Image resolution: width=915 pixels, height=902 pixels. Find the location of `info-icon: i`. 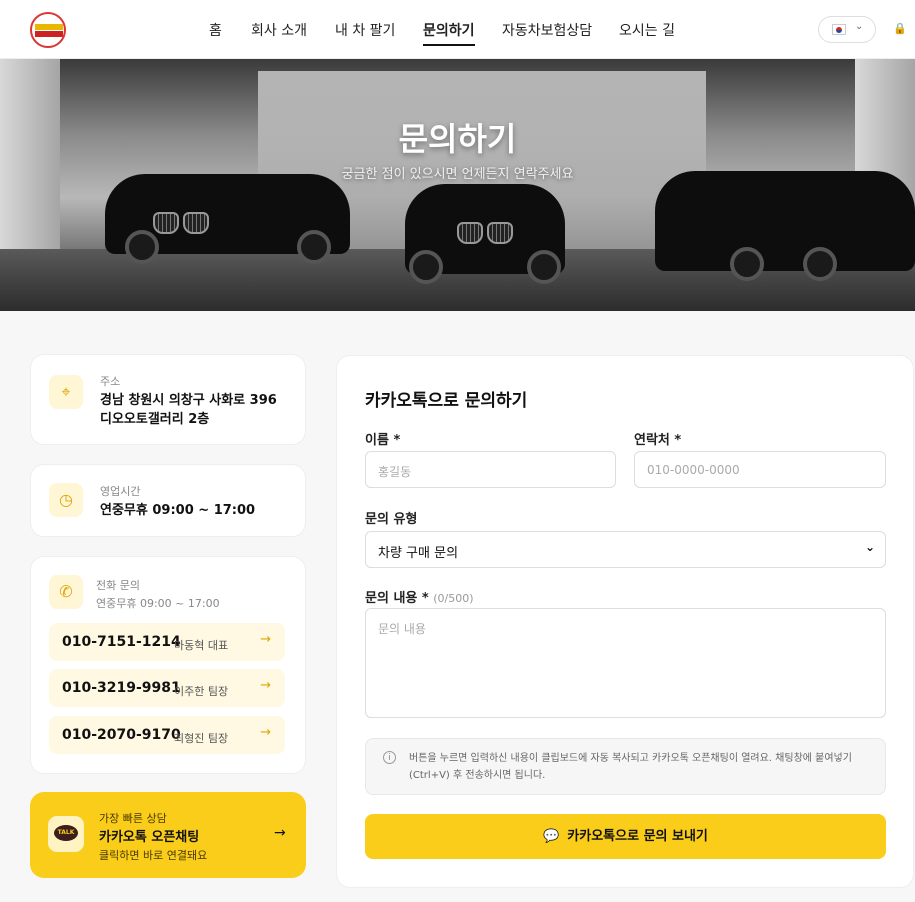

info-icon: i is located at coordinates (389, 757).